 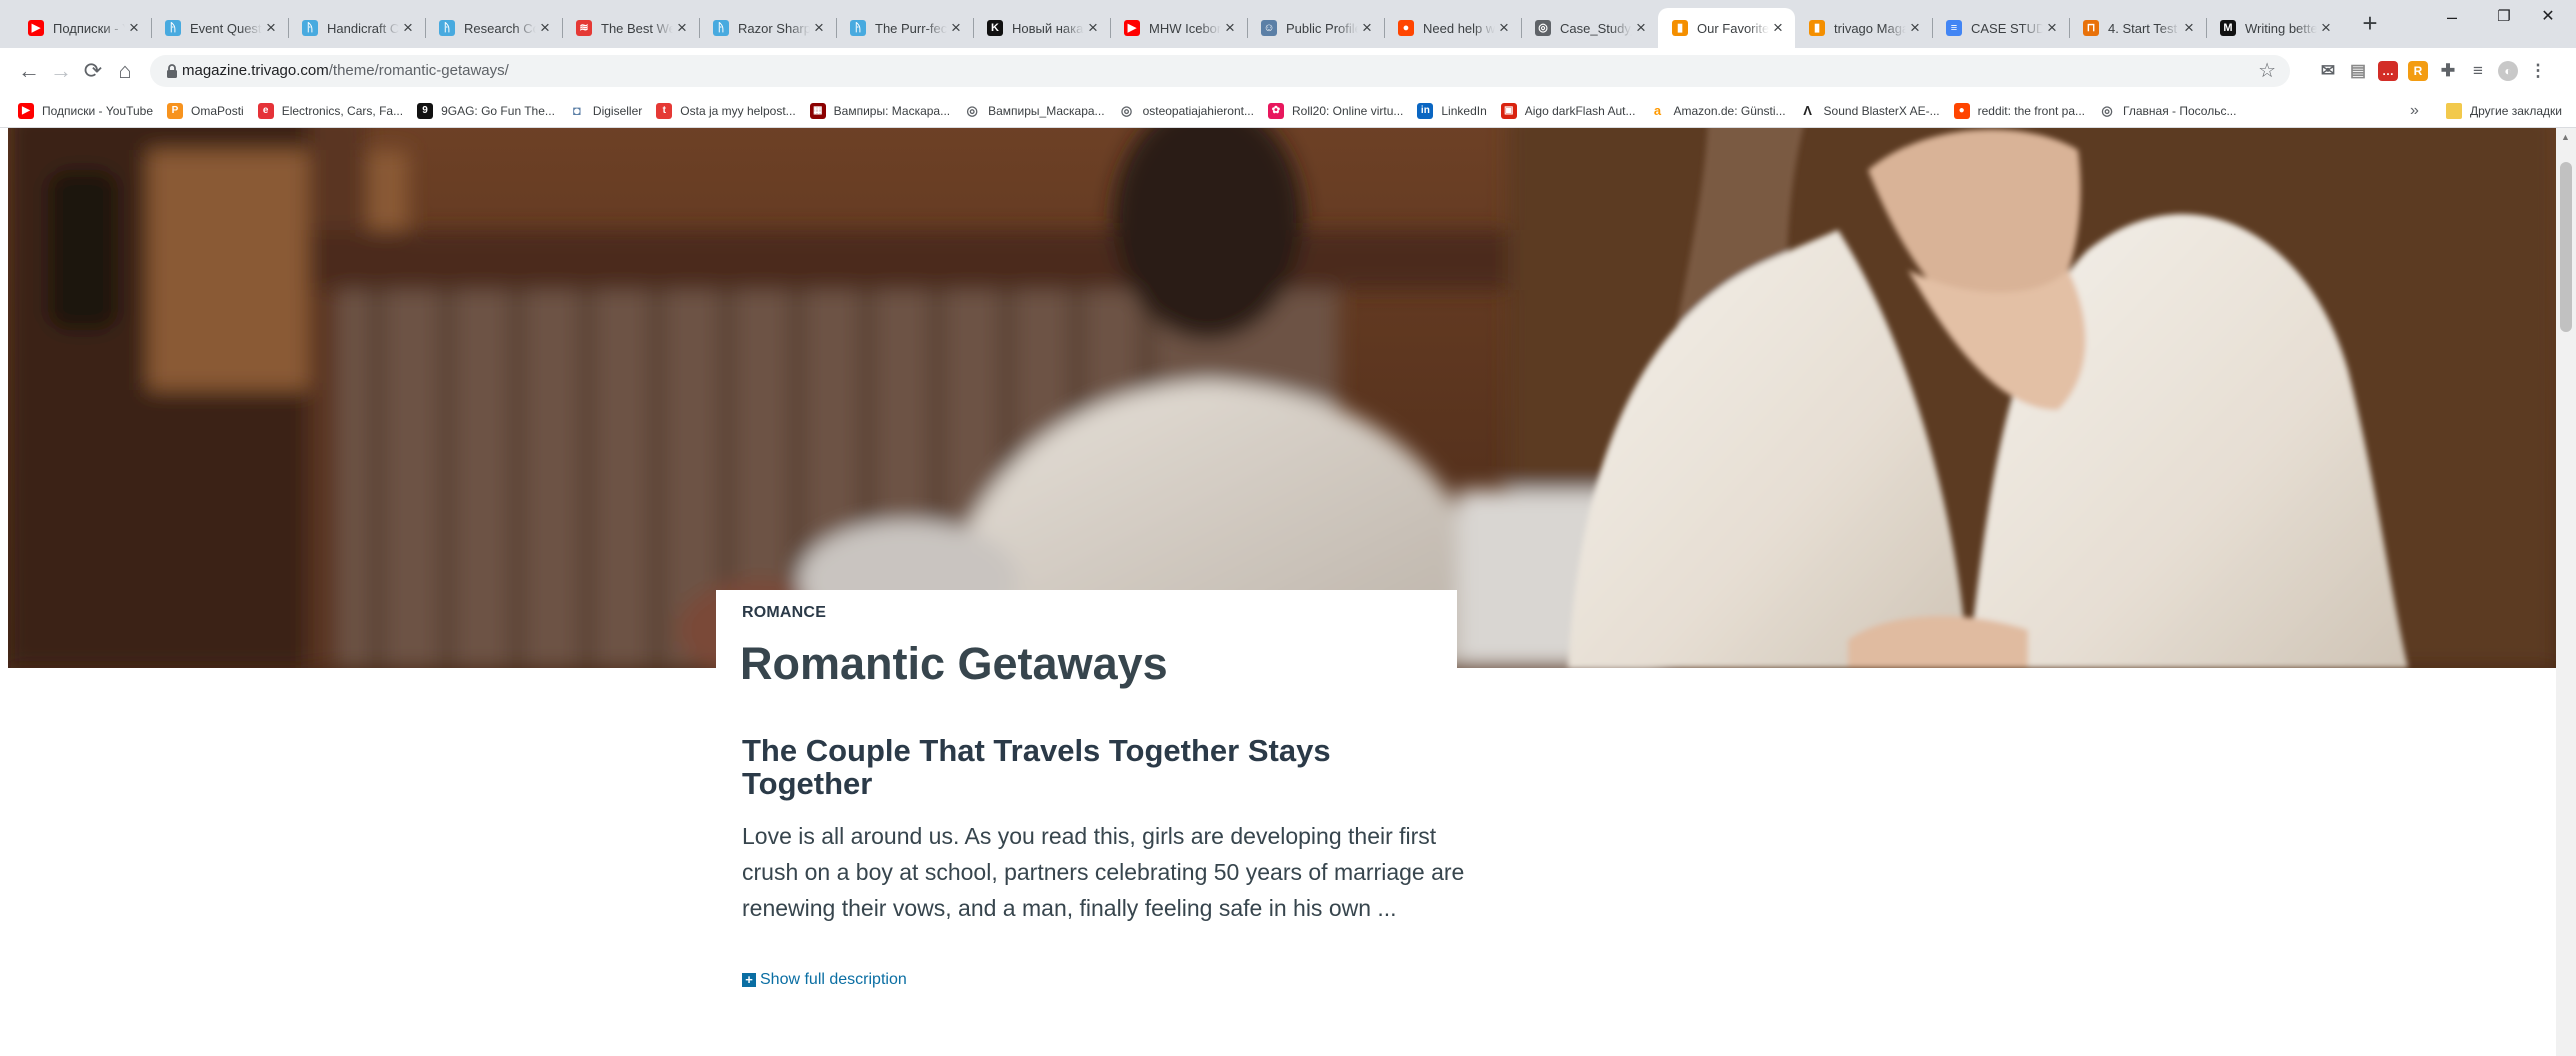 What do you see at coordinates (767, 28) in the screenshot?
I see `browser-tab: ᚤ Razor Sharp Insights×` at bounding box center [767, 28].